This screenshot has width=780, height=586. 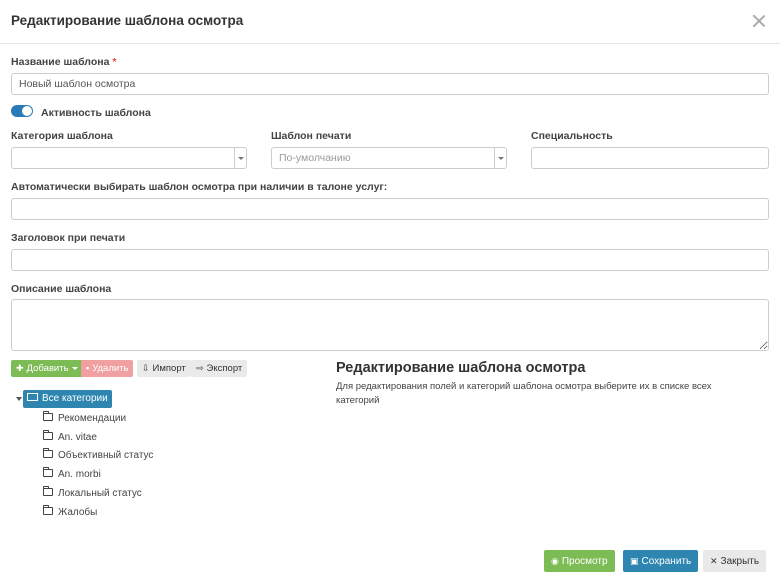 I want to click on add-dropdown-button: ✚ Добавить, so click(x=47, y=368).